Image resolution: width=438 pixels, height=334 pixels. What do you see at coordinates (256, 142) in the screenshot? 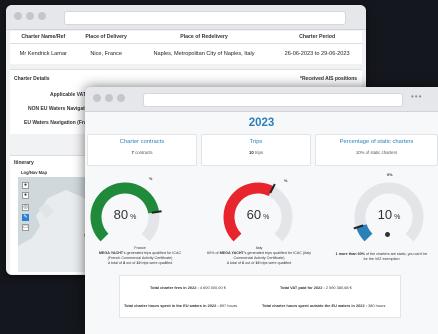
I see `card-title: Trips` at bounding box center [256, 142].